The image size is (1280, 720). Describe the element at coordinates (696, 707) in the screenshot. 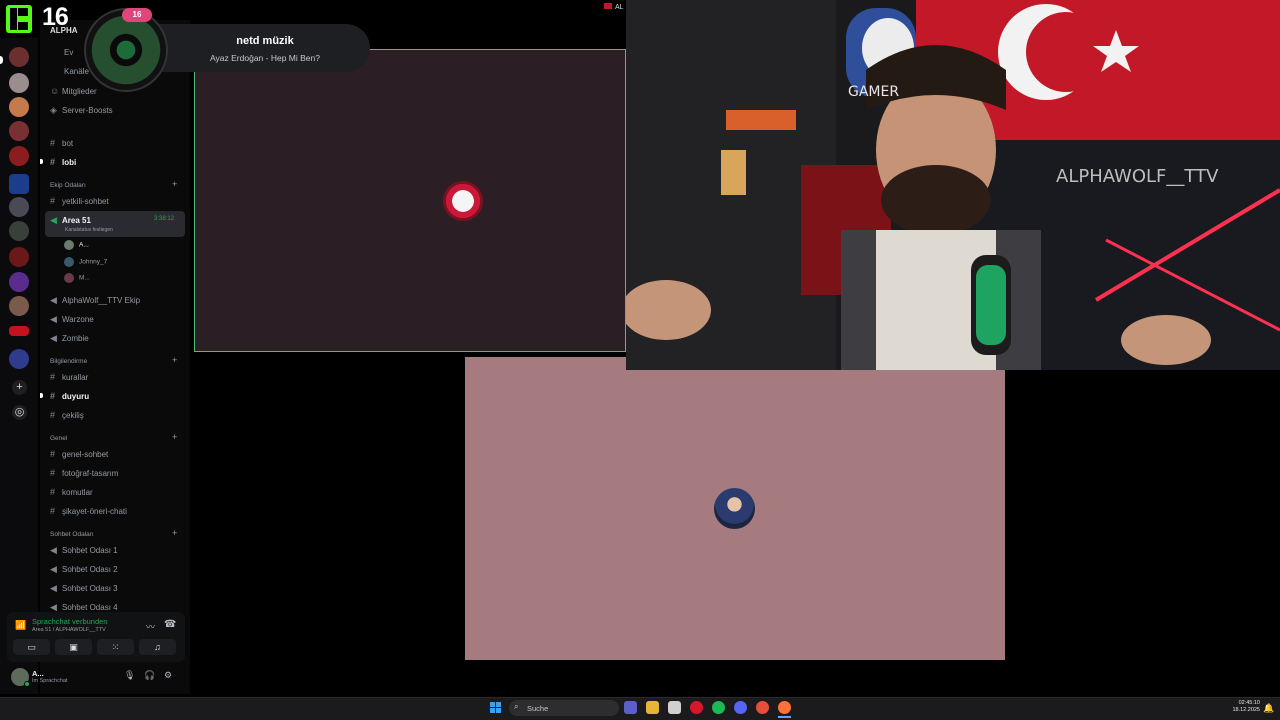

I see `opera-icon` at that location.